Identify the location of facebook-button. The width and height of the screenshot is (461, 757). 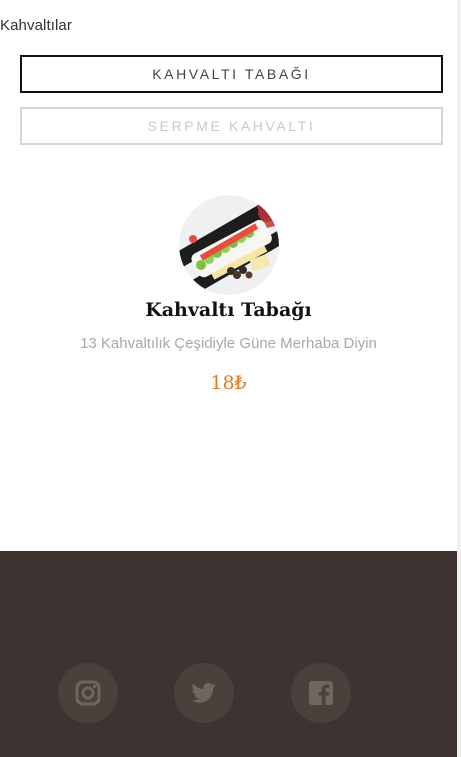
(321, 693).